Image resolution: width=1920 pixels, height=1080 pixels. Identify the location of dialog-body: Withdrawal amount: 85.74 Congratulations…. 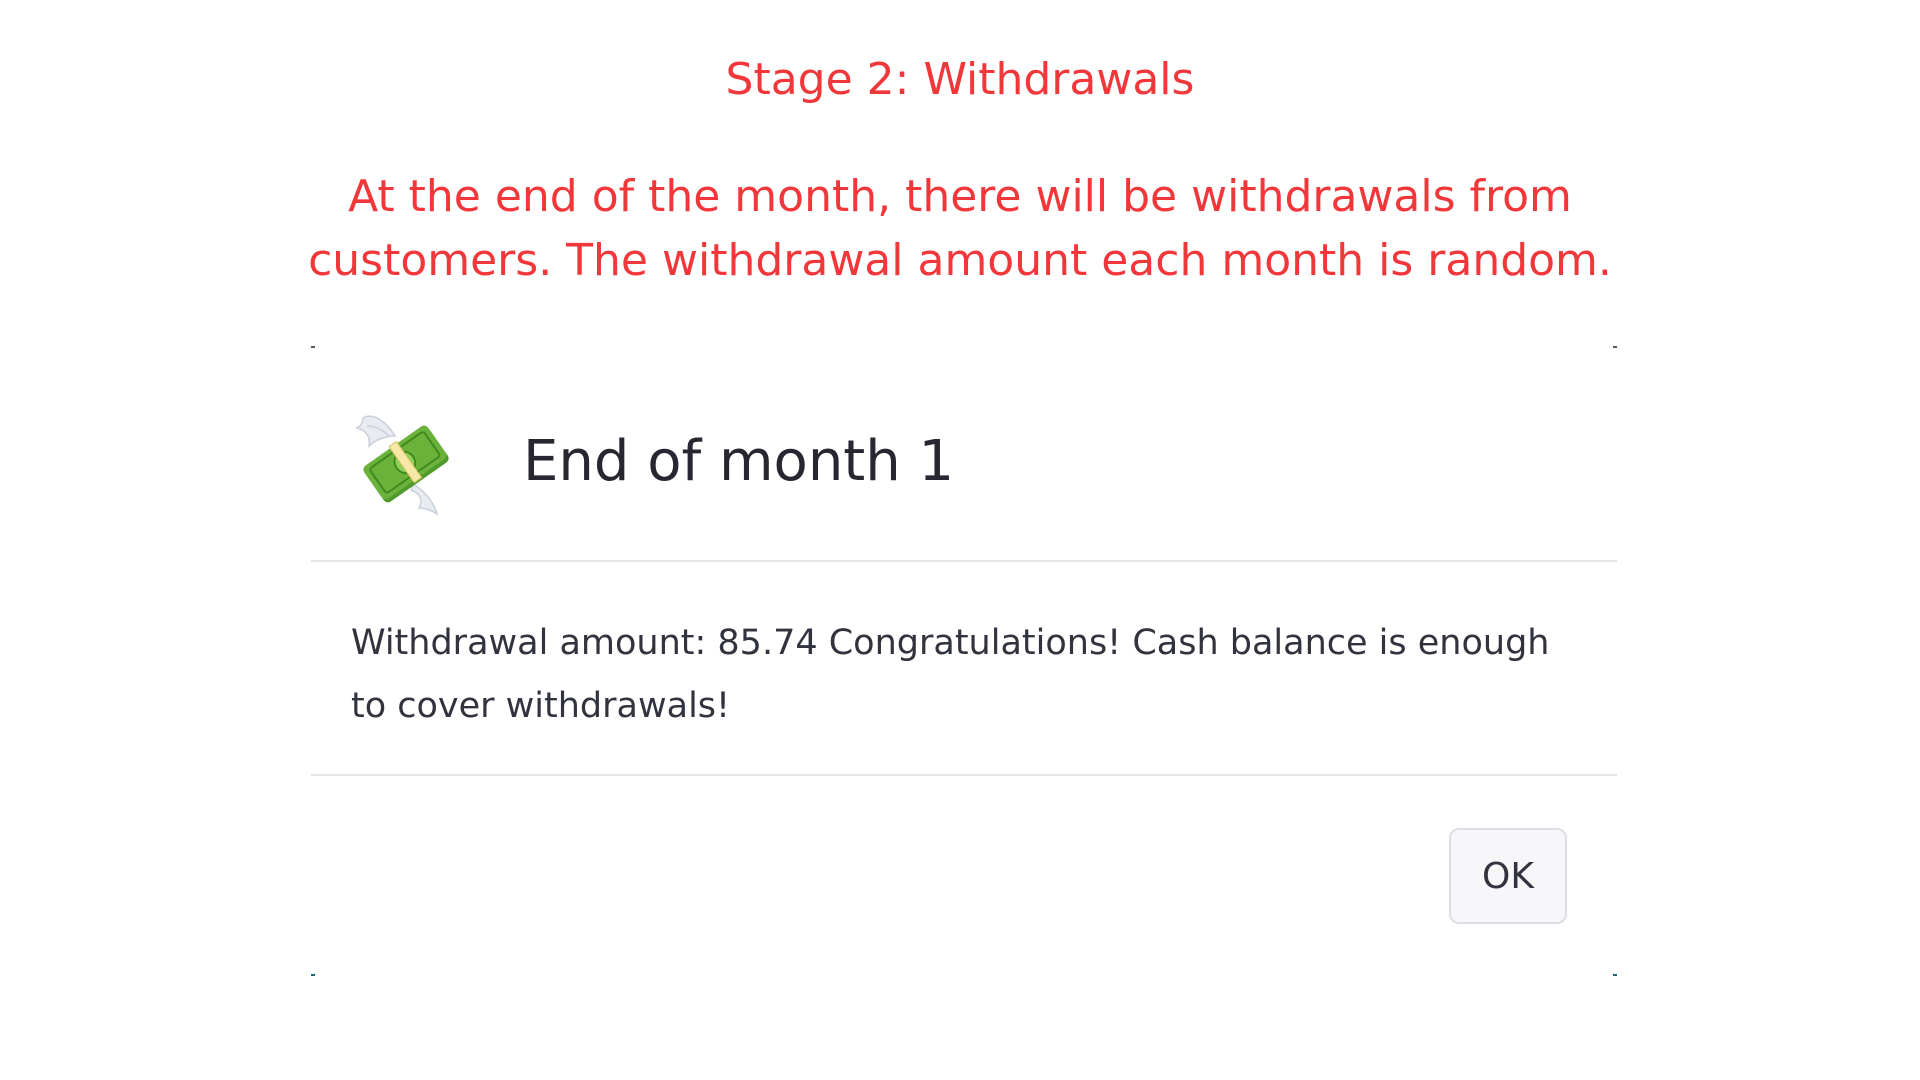
(964, 669).